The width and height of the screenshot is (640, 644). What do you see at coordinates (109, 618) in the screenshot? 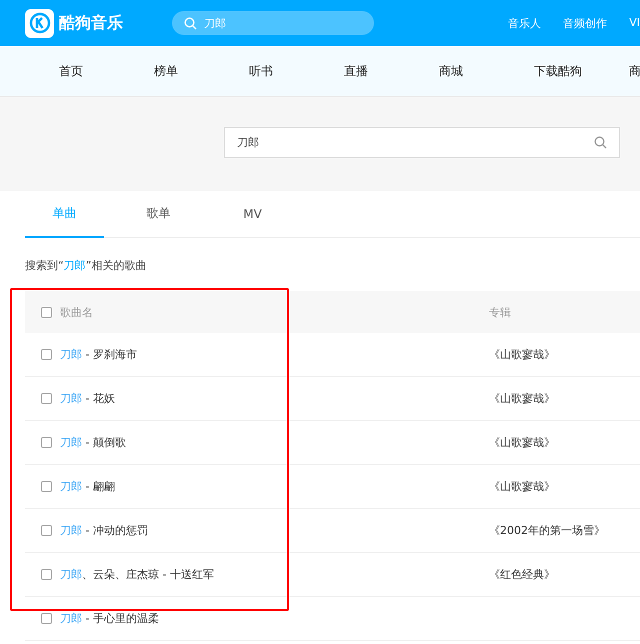
I see `song-title: 刀郎 - 手心里的温柔` at bounding box center [109, 618].